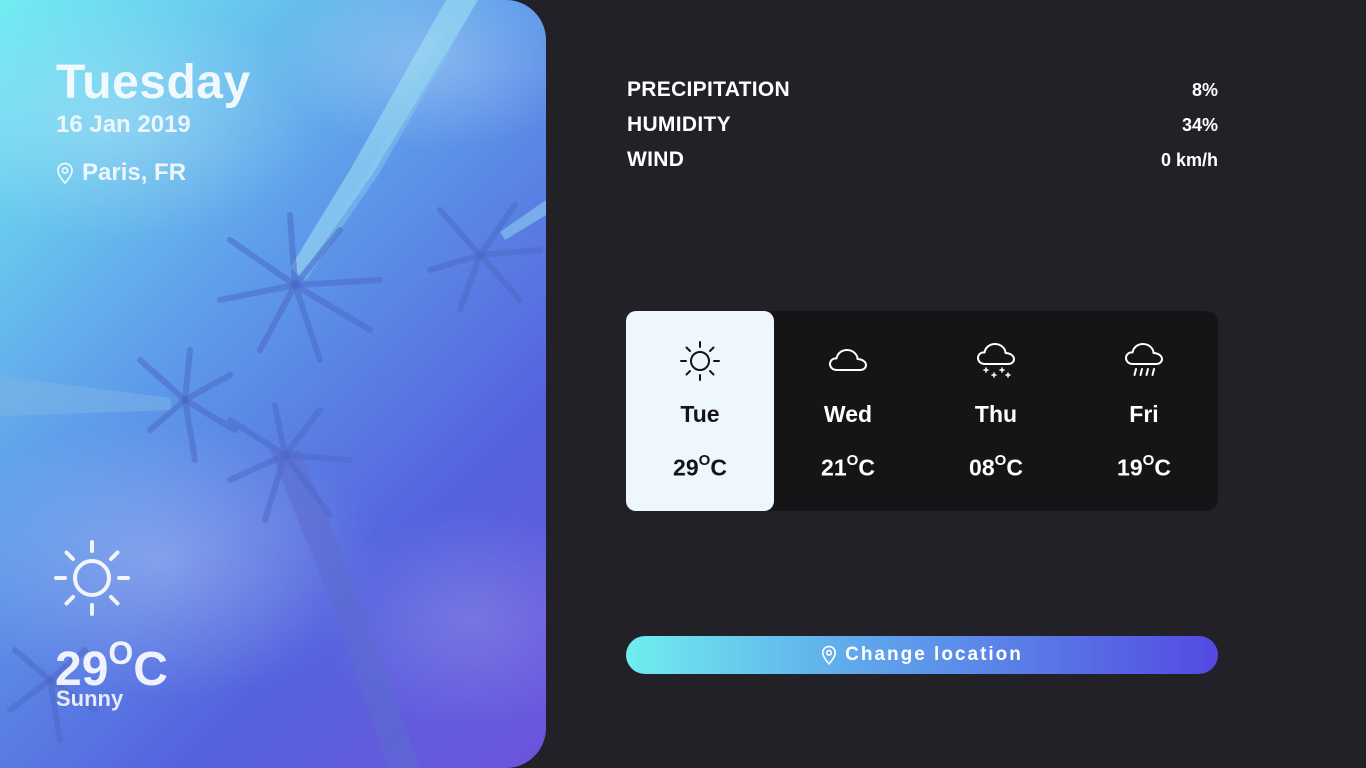 This screenshot has height=768, width=1366. What do you see at coordinates (996, 360) in the screenshot?
I see `snow-cloud-icon` at bounding box center [996, 360].